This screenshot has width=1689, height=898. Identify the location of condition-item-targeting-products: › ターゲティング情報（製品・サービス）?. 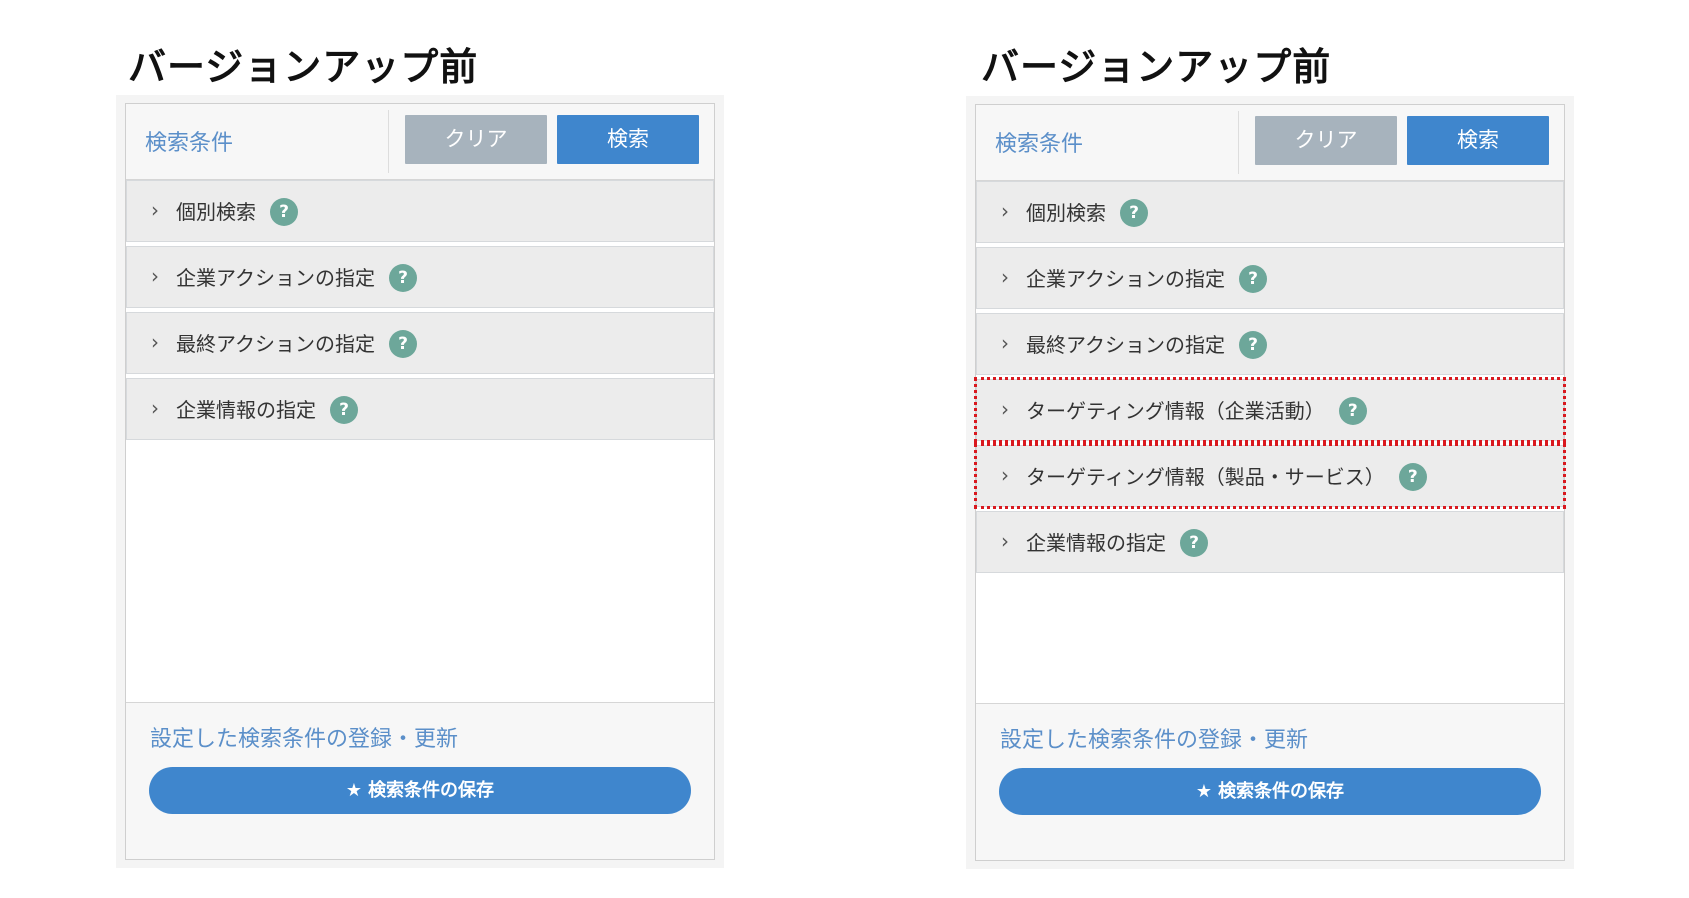
(1270, 476).